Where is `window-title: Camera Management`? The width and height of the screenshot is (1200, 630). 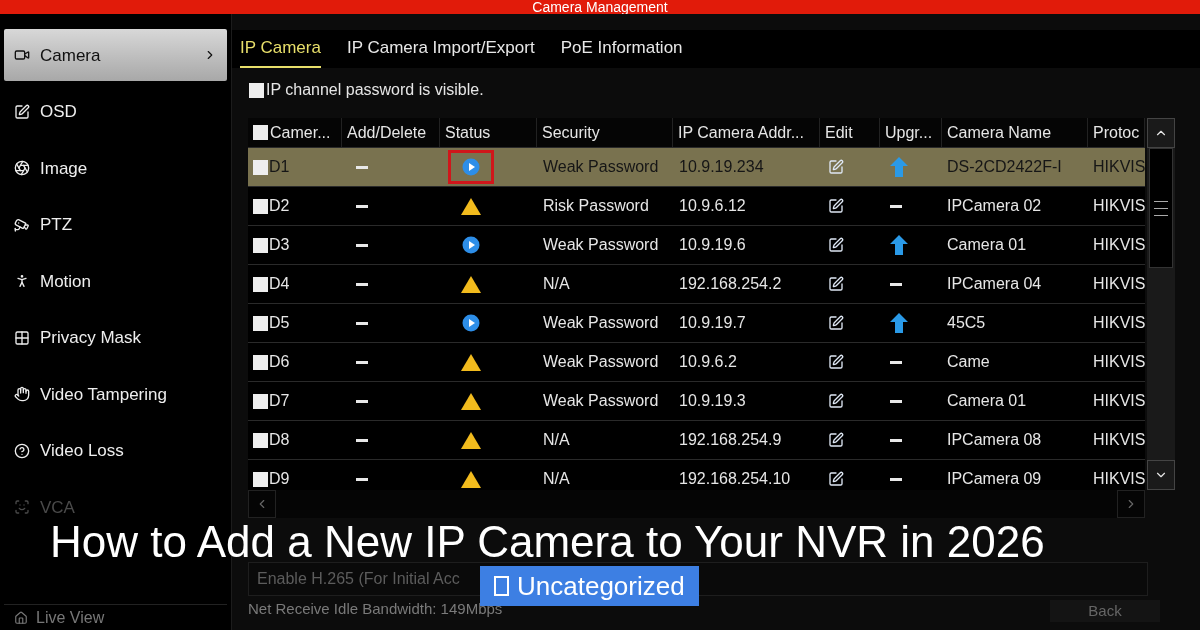
window-title: Camera Management is located at coordinates (600, 7).